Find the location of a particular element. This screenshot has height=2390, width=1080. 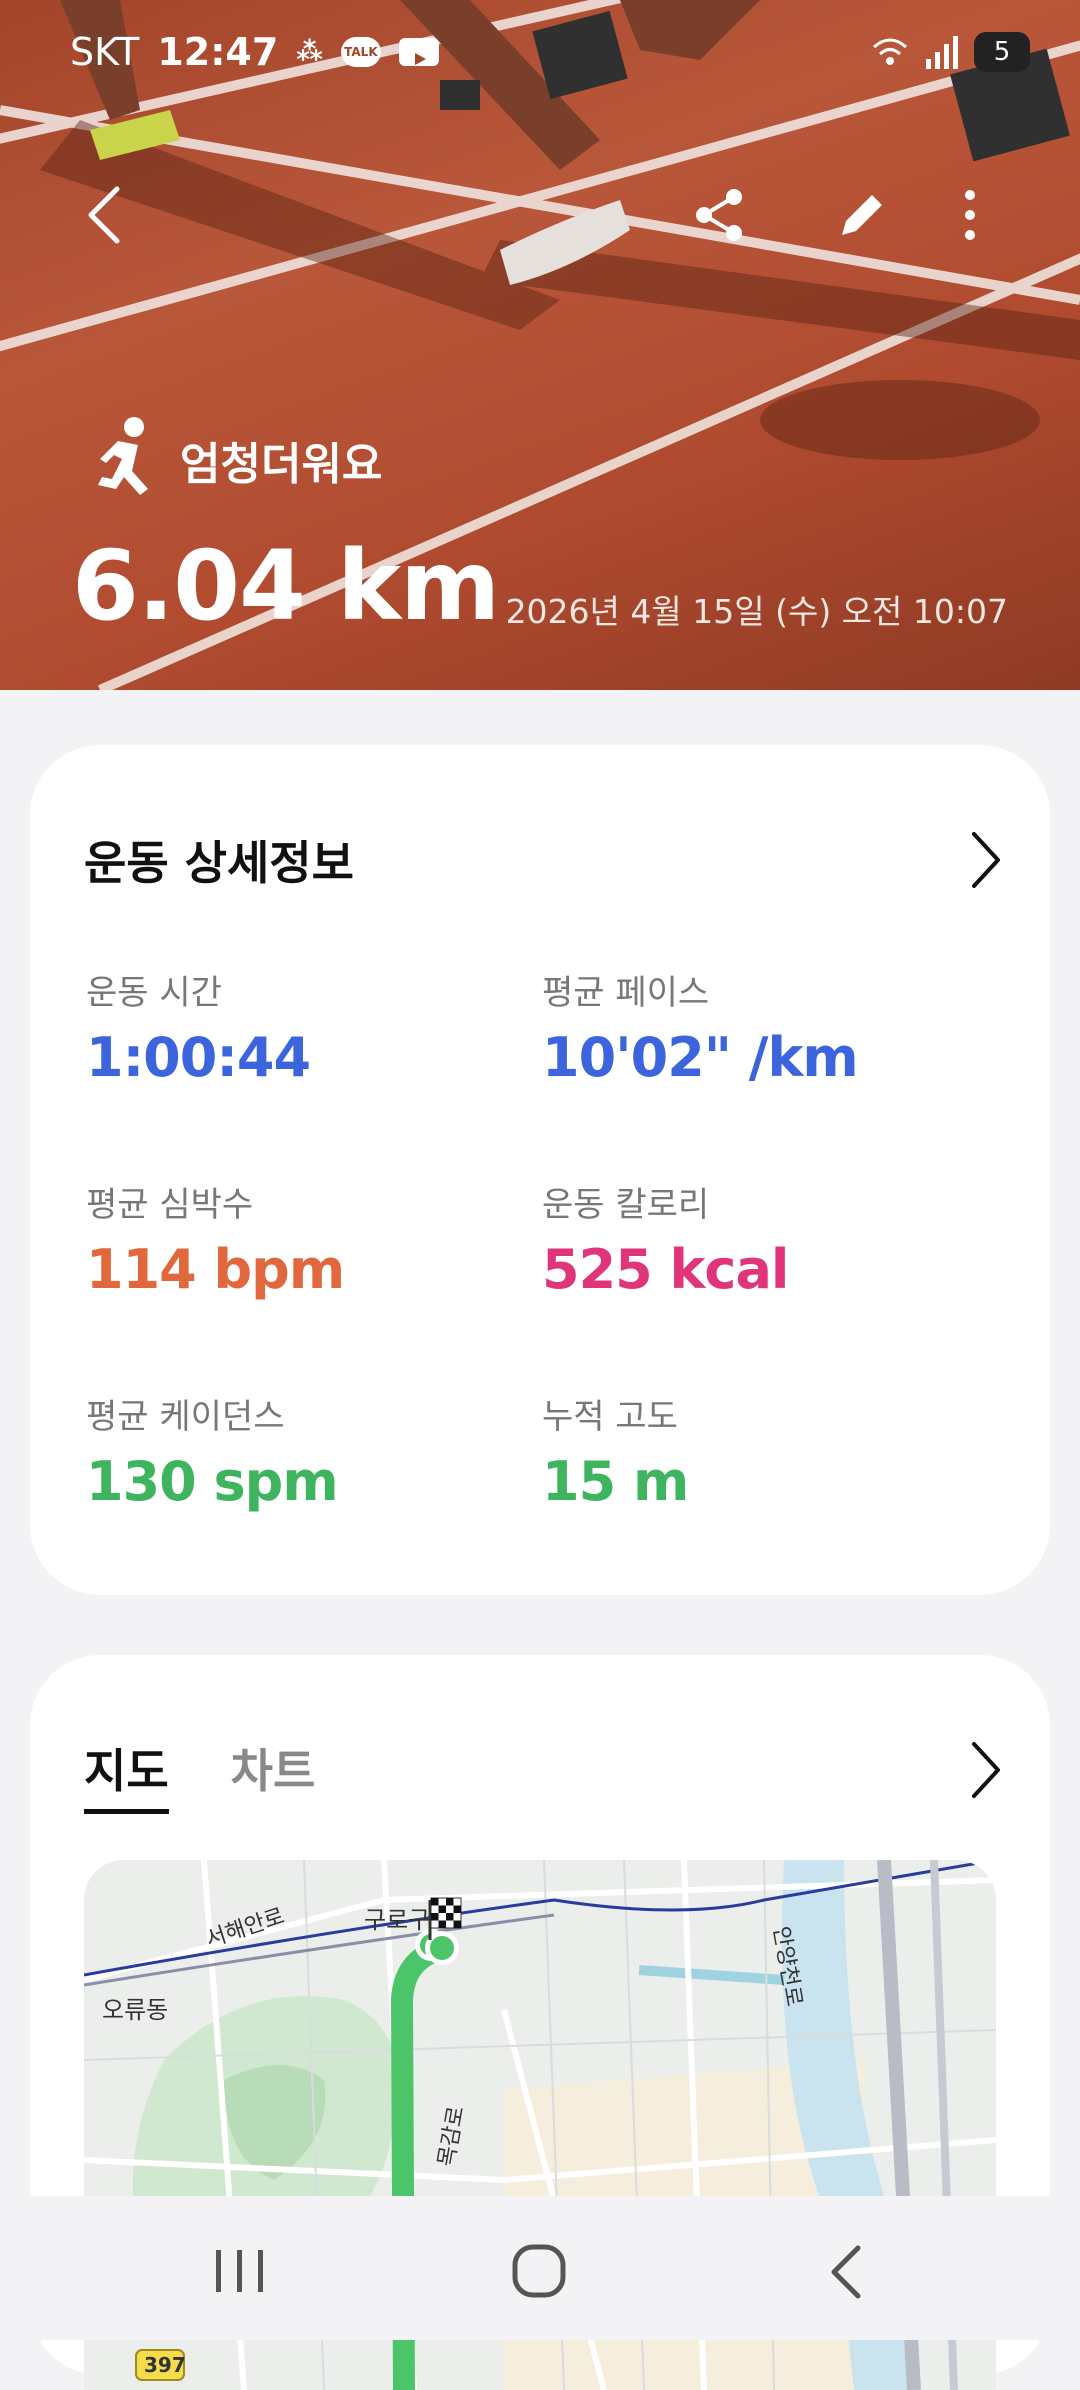

back-button is located at coordinates (105, 215).